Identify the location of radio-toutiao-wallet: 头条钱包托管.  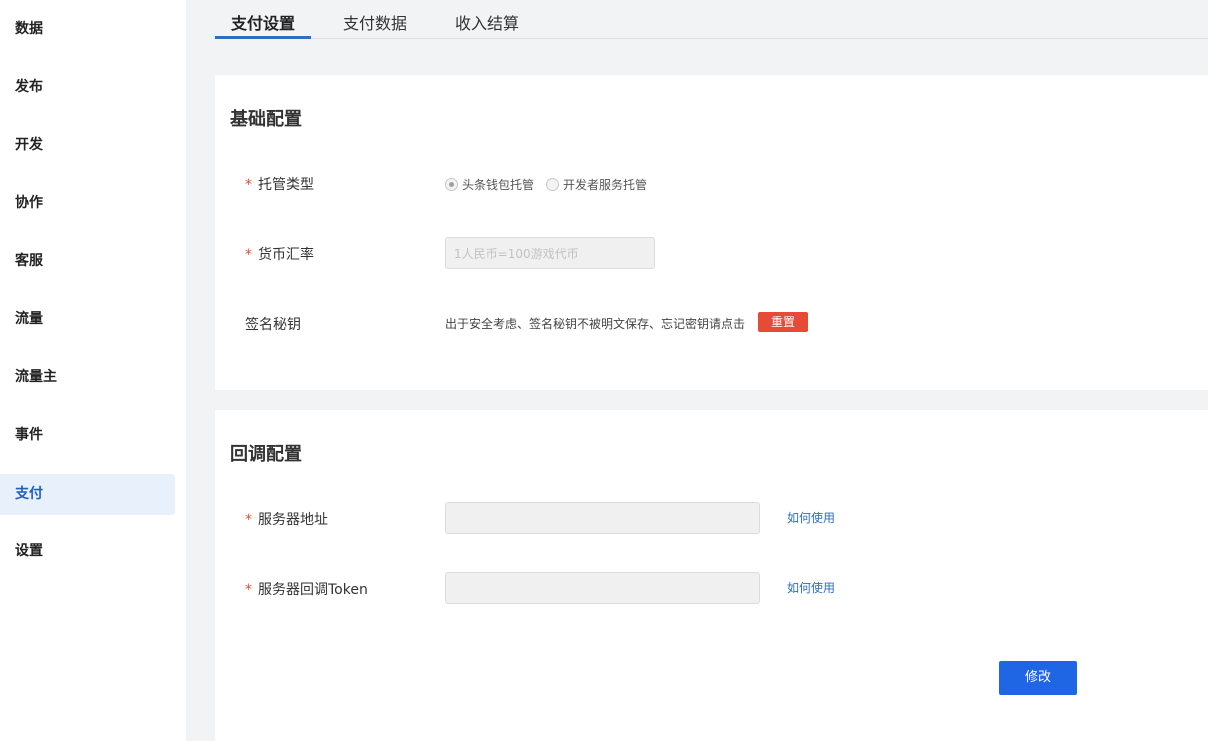
(489, 184).